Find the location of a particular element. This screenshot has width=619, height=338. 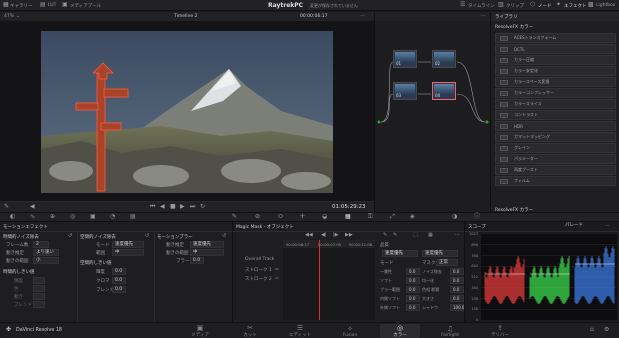

tt-motion-field is located at coordinates (39, 296).